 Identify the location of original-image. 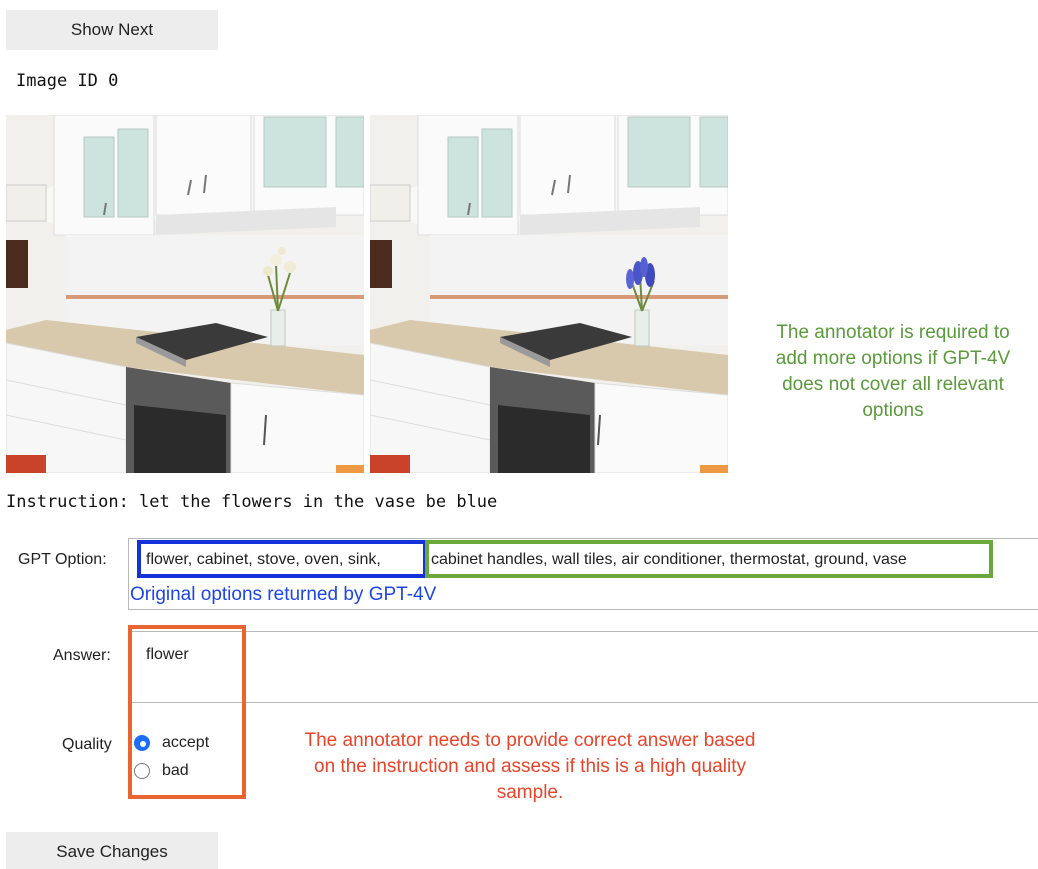
(185, 294).